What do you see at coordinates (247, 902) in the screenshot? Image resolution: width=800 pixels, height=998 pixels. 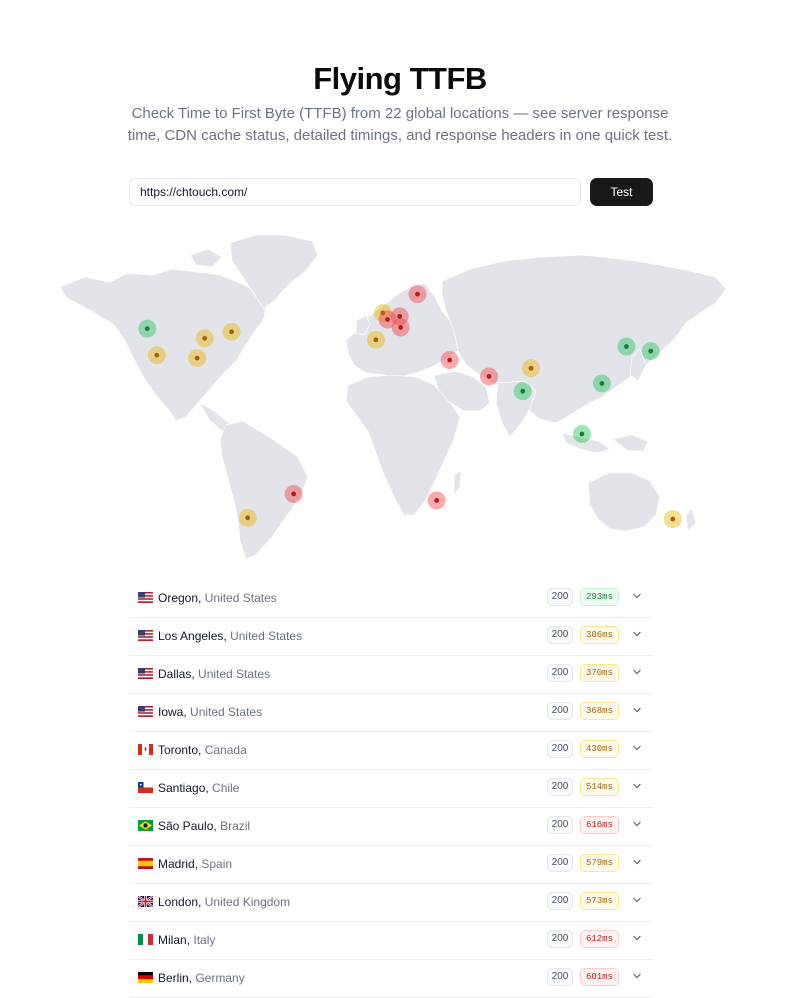 I see `result-country: United Kingdom` at bounding box center [247, 902].